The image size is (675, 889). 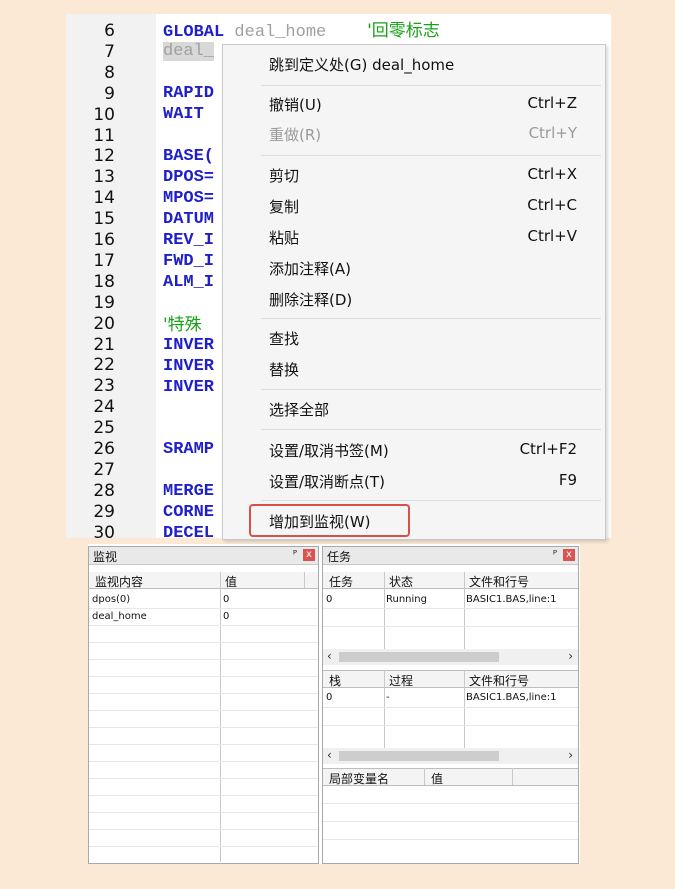 What do you see at coordinates (335, 680) in the screenshot?
I see `col-stack: 栈` at bounding box center [335, 680].